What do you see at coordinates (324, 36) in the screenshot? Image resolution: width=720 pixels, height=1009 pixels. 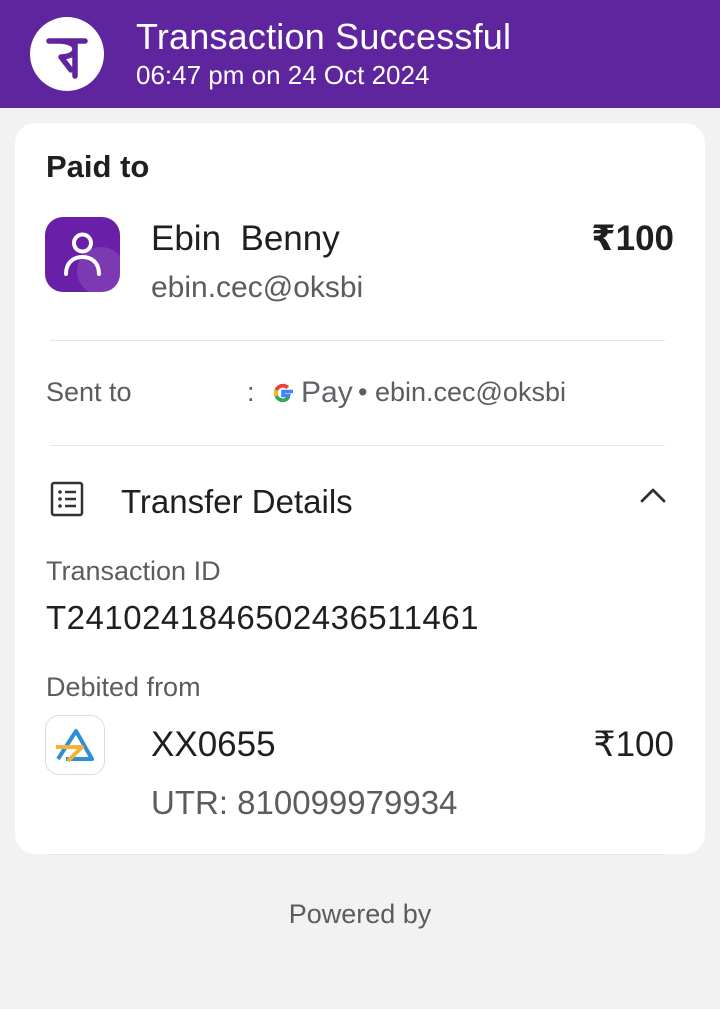 I see `page-title: Transaction Successful` at bounding box center [324, 36].